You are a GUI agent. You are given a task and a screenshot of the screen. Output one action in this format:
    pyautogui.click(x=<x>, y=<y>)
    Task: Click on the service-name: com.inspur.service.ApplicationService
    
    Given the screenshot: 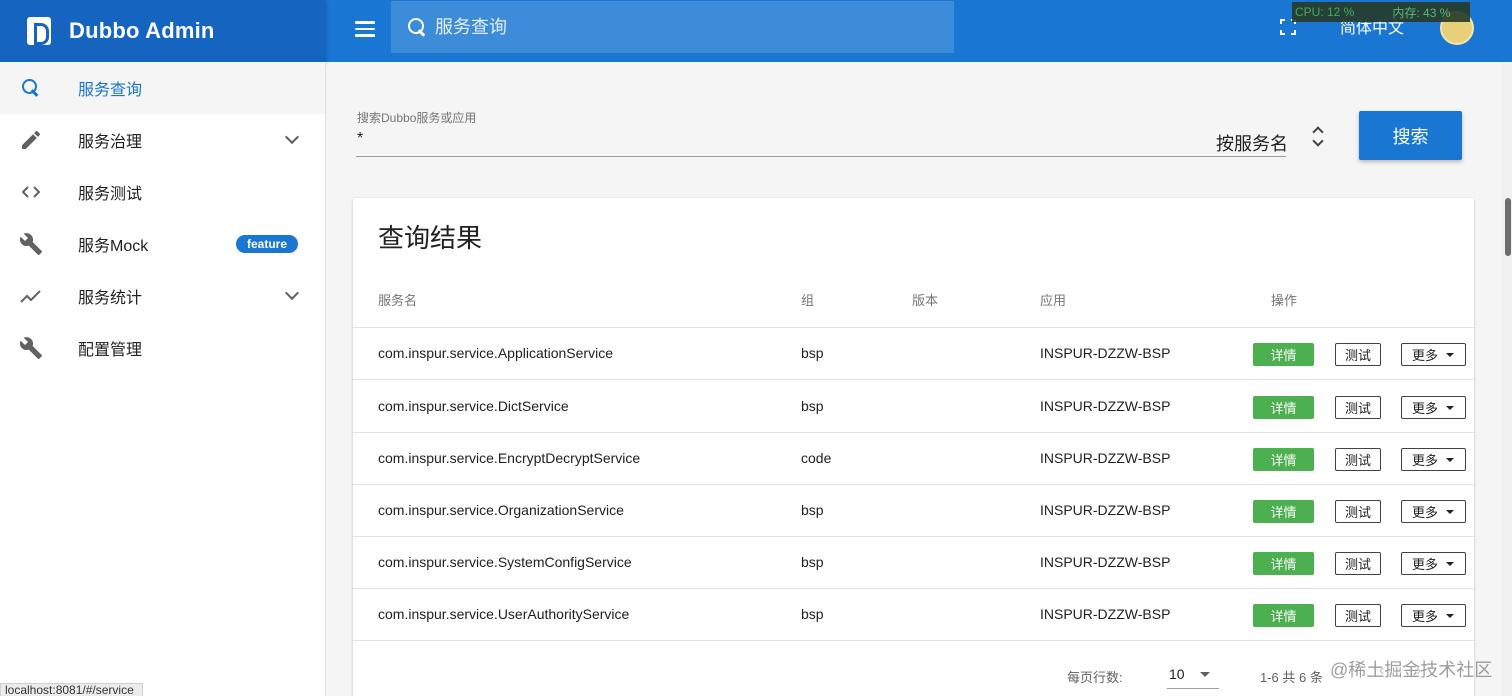 What is the action you would take?
    pyautogui.click(x=495, y=353)
    